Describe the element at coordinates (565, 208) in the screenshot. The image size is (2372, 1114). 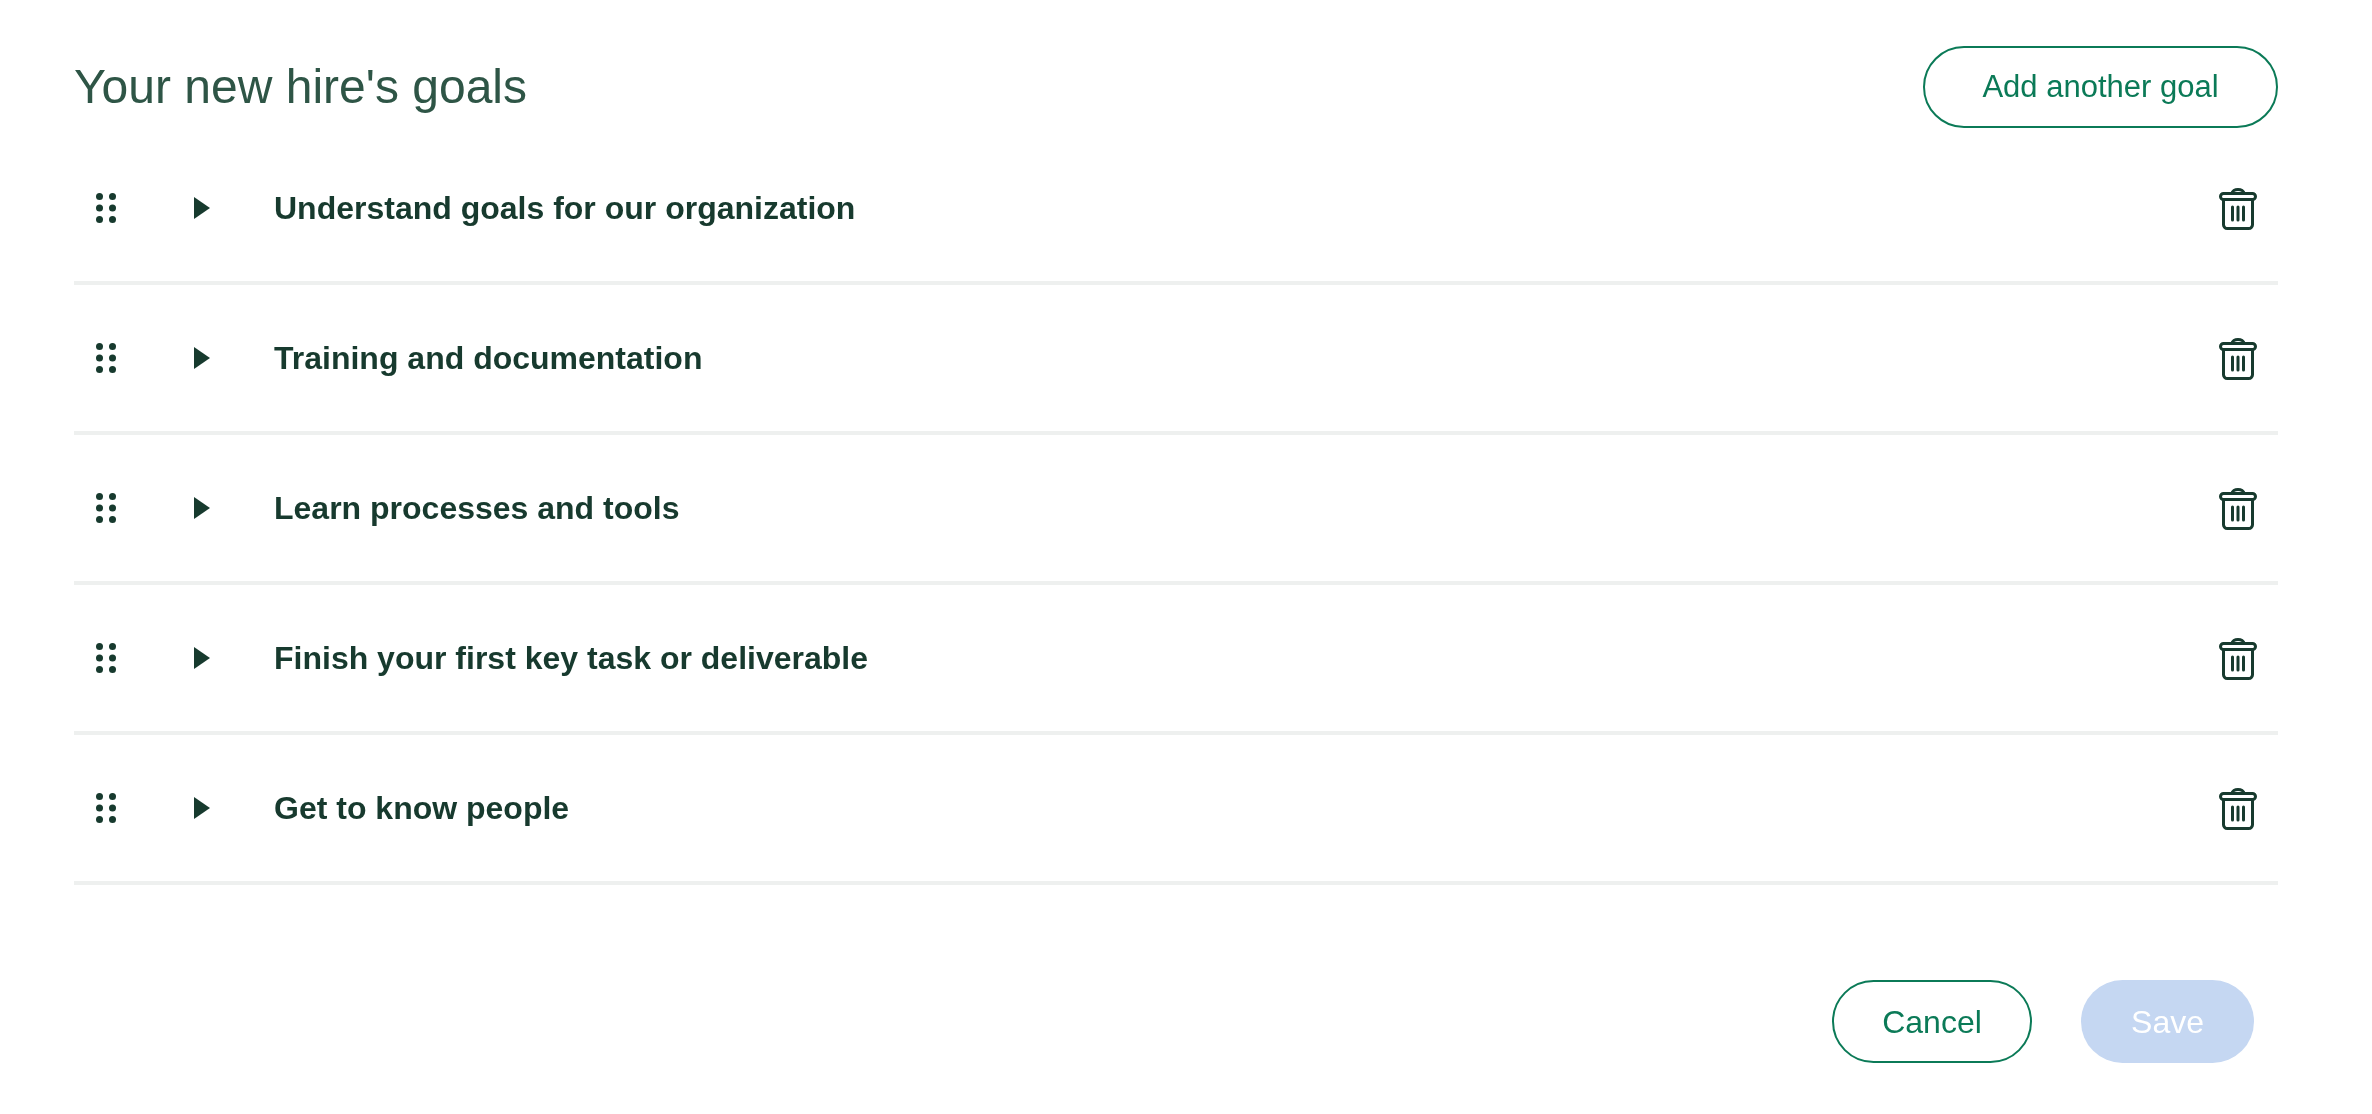
I see `goal-title: Understand goals for our organization` at that location.